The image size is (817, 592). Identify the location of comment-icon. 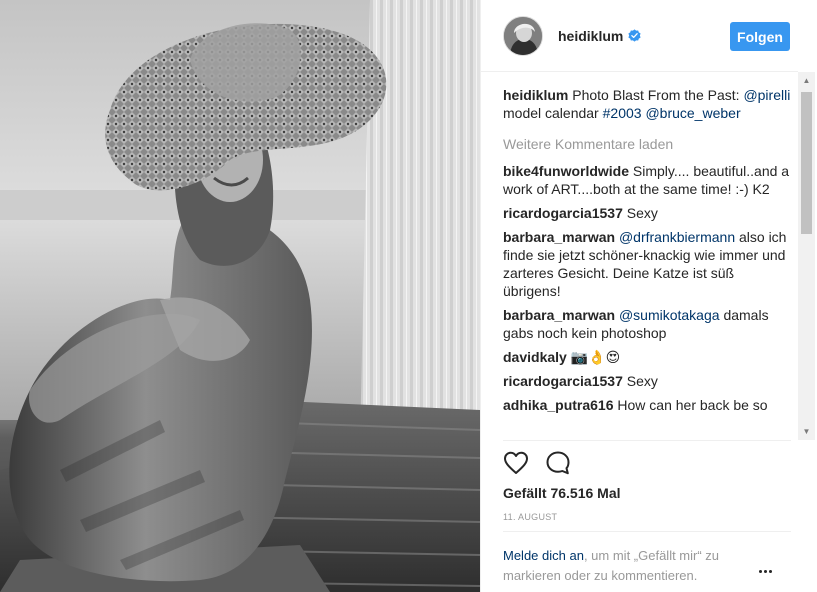
(558, 463).